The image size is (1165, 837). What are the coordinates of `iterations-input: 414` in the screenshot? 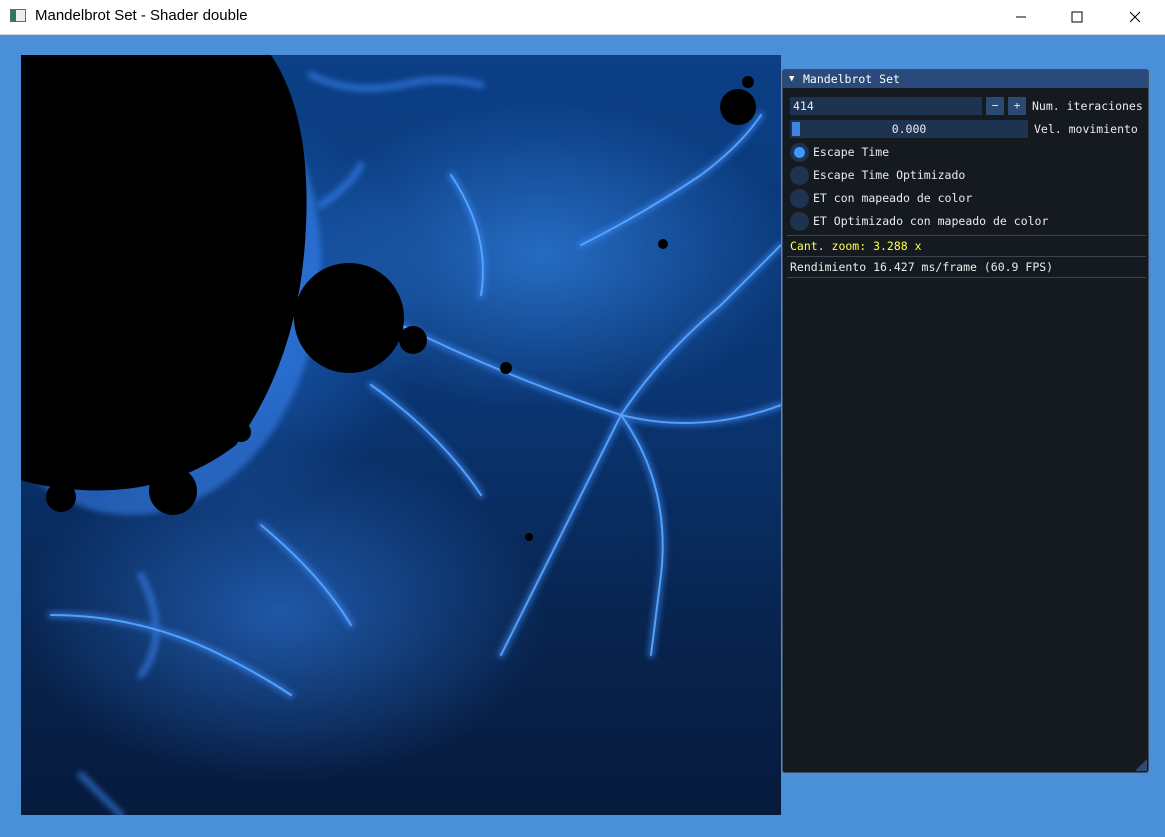 It's located at (886, 105).